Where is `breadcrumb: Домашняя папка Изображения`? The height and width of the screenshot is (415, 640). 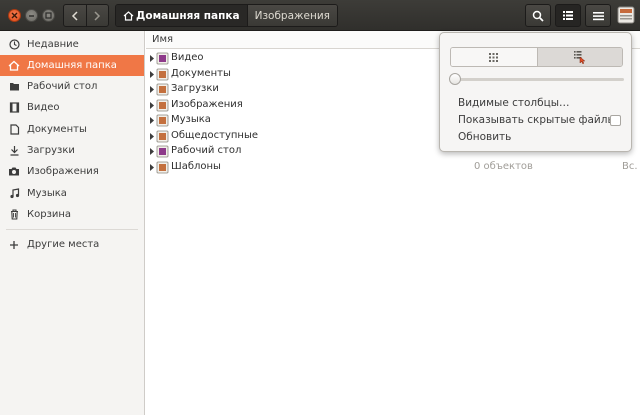
breadcrumb: Домашняя папка Изображения is located at coordinates (226, 15).